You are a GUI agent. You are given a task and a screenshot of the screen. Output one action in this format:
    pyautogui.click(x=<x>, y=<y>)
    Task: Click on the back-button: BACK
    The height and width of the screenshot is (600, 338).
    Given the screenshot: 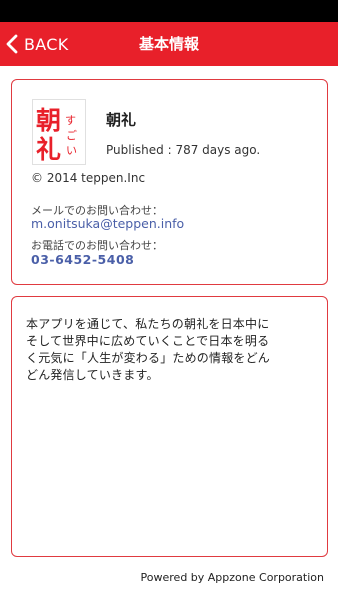 What is the action you would take?
    pyautogui.click(x=37, y=44)
    